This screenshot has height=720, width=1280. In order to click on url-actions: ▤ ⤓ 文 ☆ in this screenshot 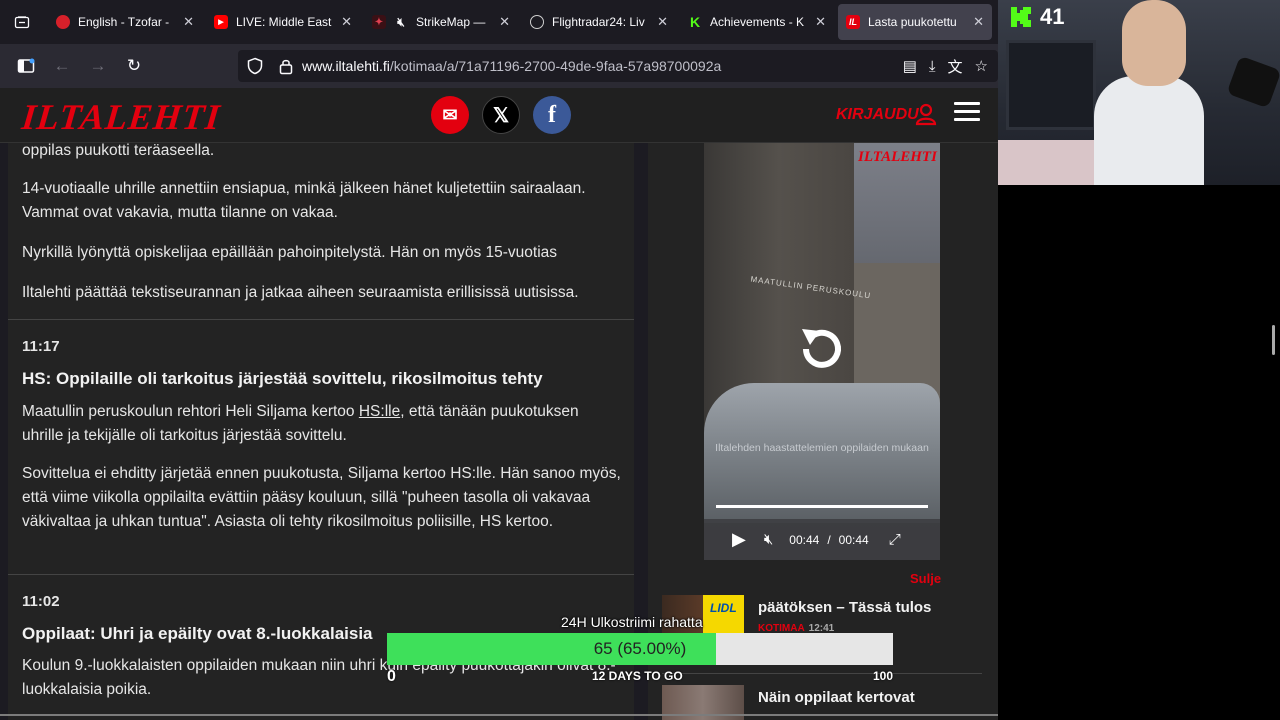, I will do `click(945, 66)`.